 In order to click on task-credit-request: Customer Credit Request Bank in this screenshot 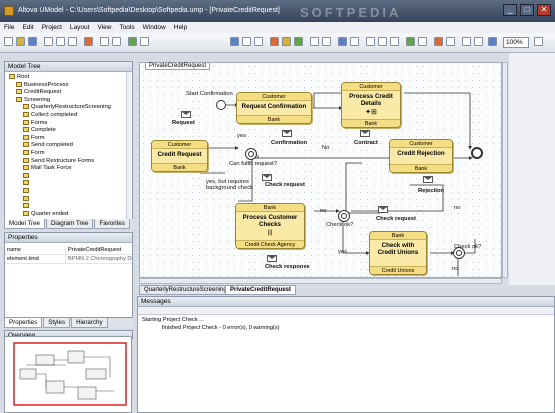, I will do `click(179, 156)`.